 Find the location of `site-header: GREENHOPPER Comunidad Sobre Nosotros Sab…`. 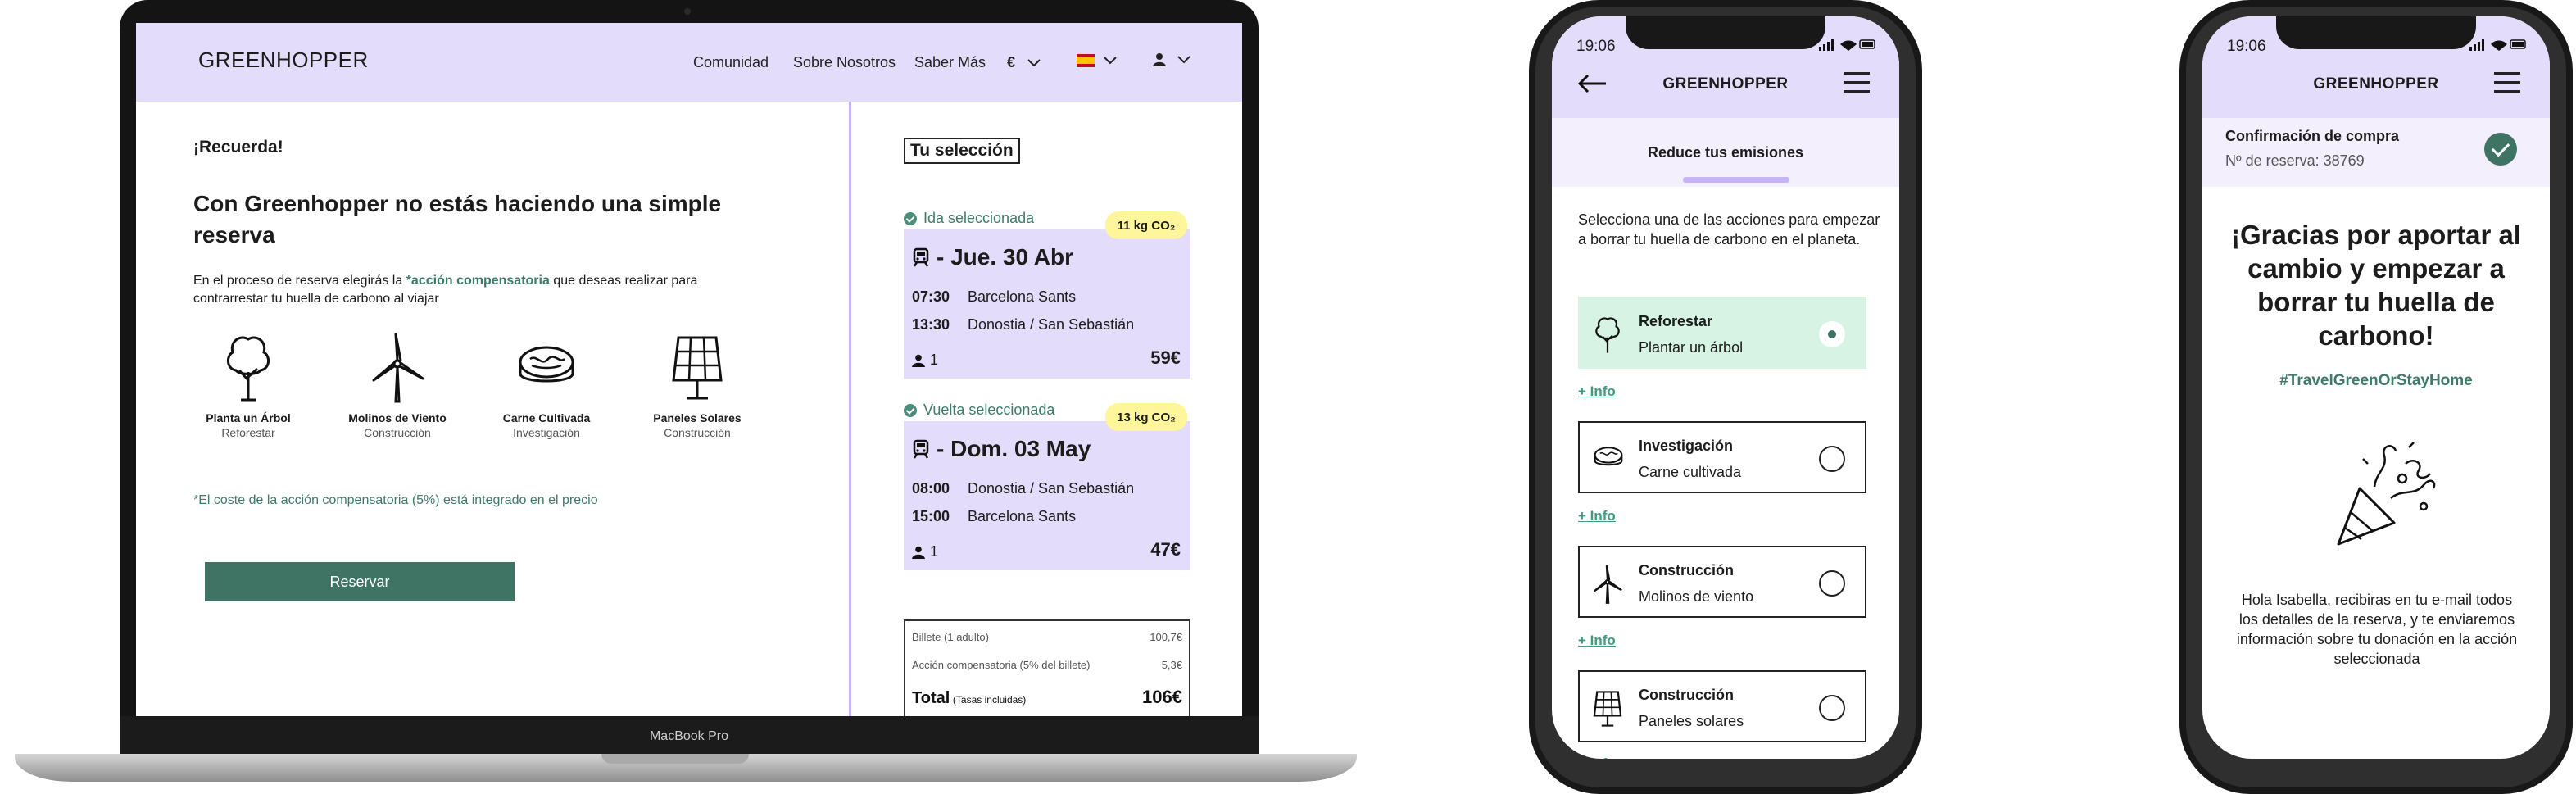

site-header: GREENHOPPER Comunidad Sobre Nosotros Sab… is located at coordinates (689, 62).